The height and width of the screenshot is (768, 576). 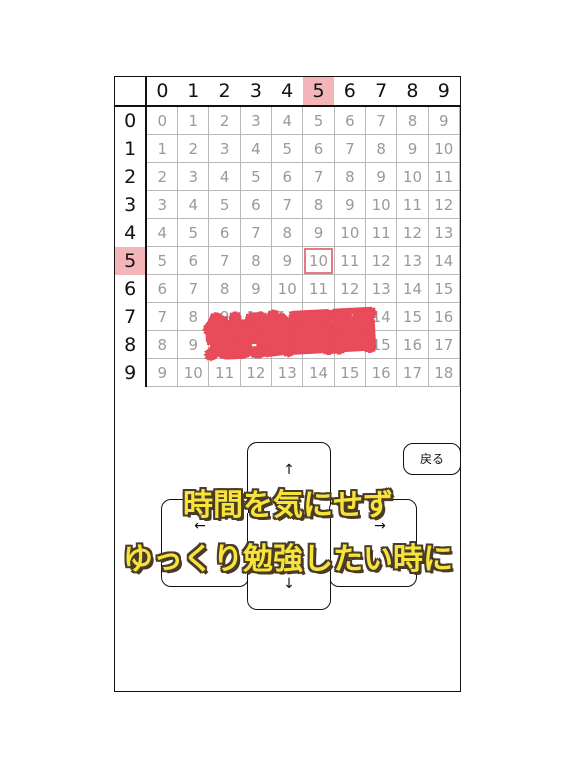 What do you see at coordinates (224, 92) in the screenshot?
I see `column-header: 2` at bounding box center [224, 92].